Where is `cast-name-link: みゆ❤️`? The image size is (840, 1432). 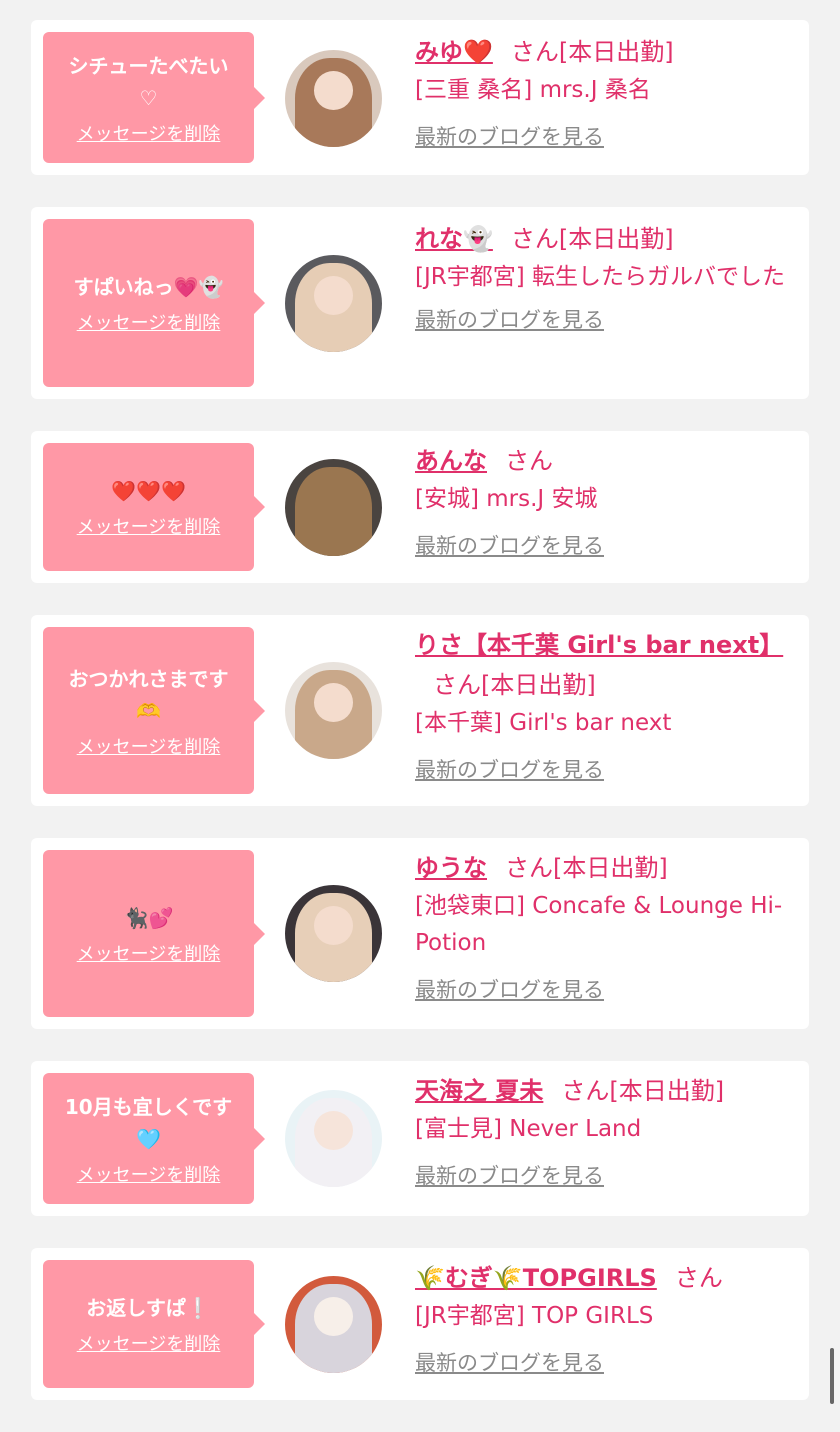 cast-name-link: みゆ❤️ is located at coordinates (454, 52).